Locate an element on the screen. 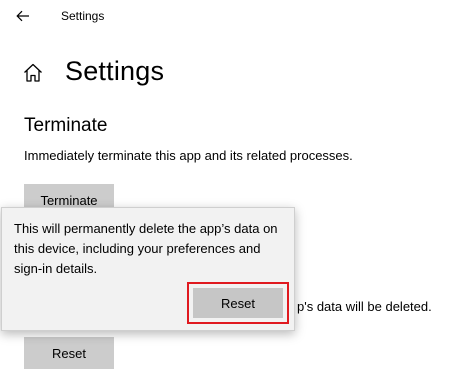 This screenshot has height=380, width=450. page-title: Settings is located at coordinates (115, 71).